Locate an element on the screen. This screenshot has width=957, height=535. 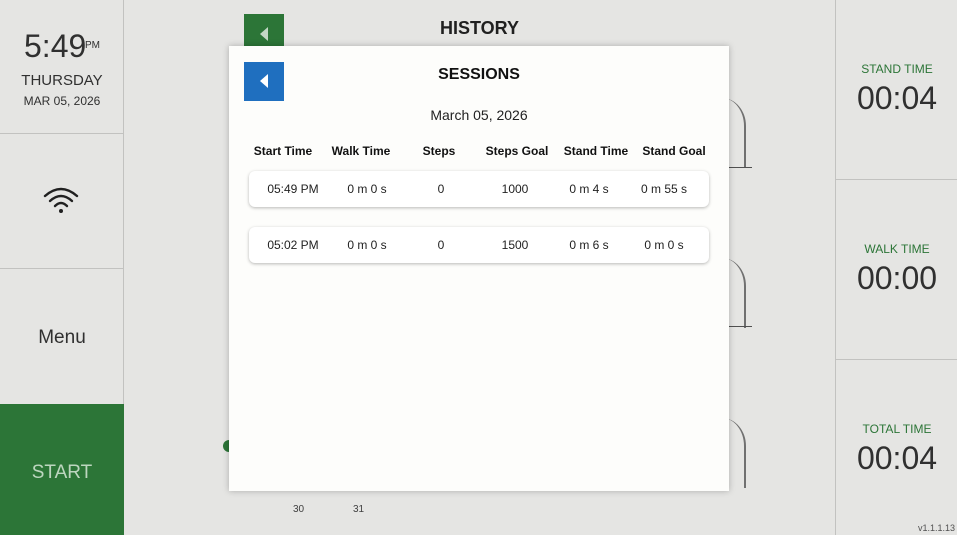
column-header: Steps is located at coordinates (439, 151).